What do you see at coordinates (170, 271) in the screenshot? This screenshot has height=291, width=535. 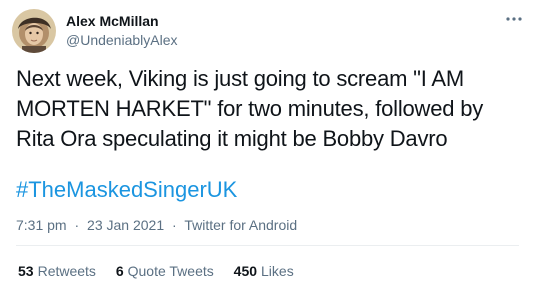 I see `quote-tweets-label: Quote Tweets` at bounding box center [170, 271].